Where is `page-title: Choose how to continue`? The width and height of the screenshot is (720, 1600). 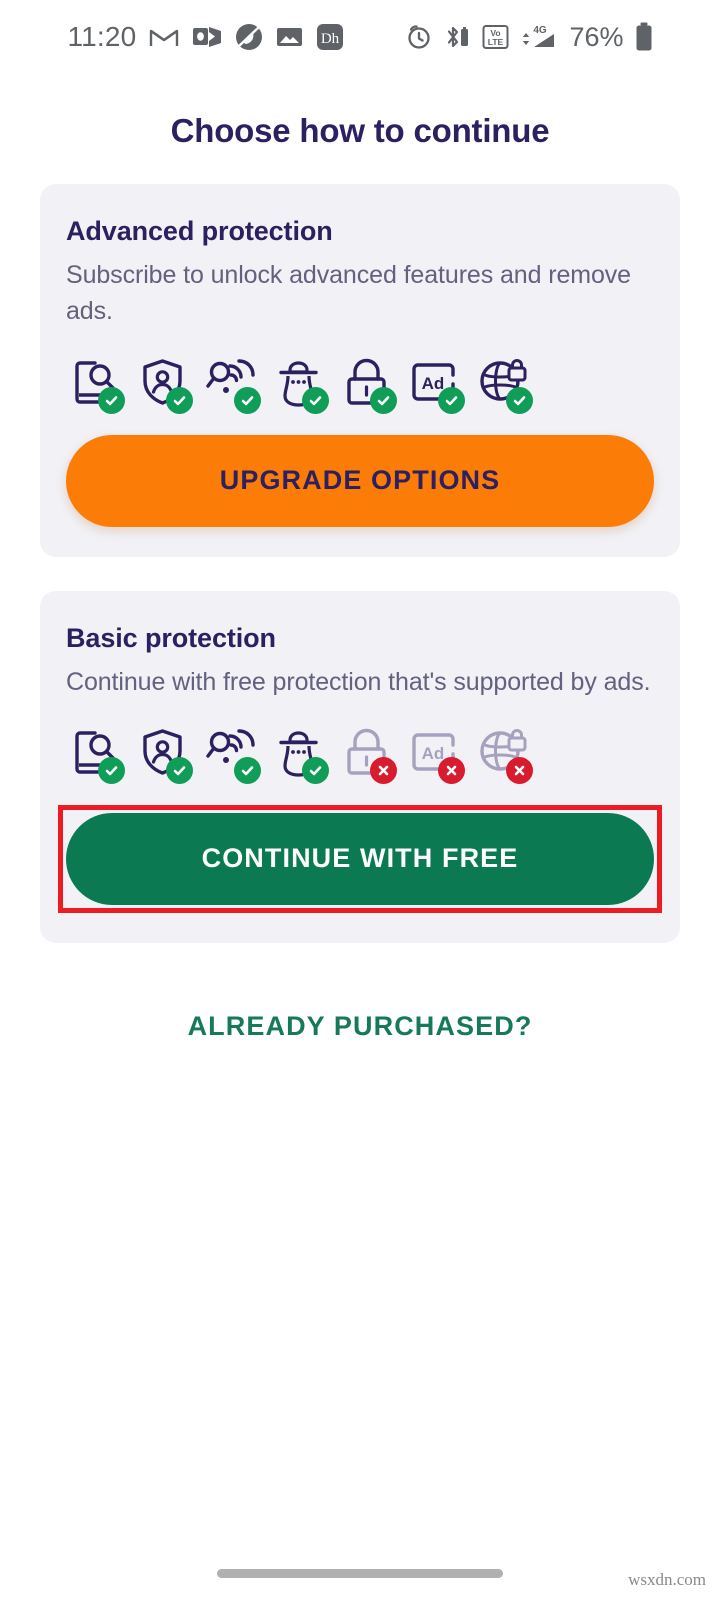 page-title: Choose how to continue is located at coordinates (360, 130).